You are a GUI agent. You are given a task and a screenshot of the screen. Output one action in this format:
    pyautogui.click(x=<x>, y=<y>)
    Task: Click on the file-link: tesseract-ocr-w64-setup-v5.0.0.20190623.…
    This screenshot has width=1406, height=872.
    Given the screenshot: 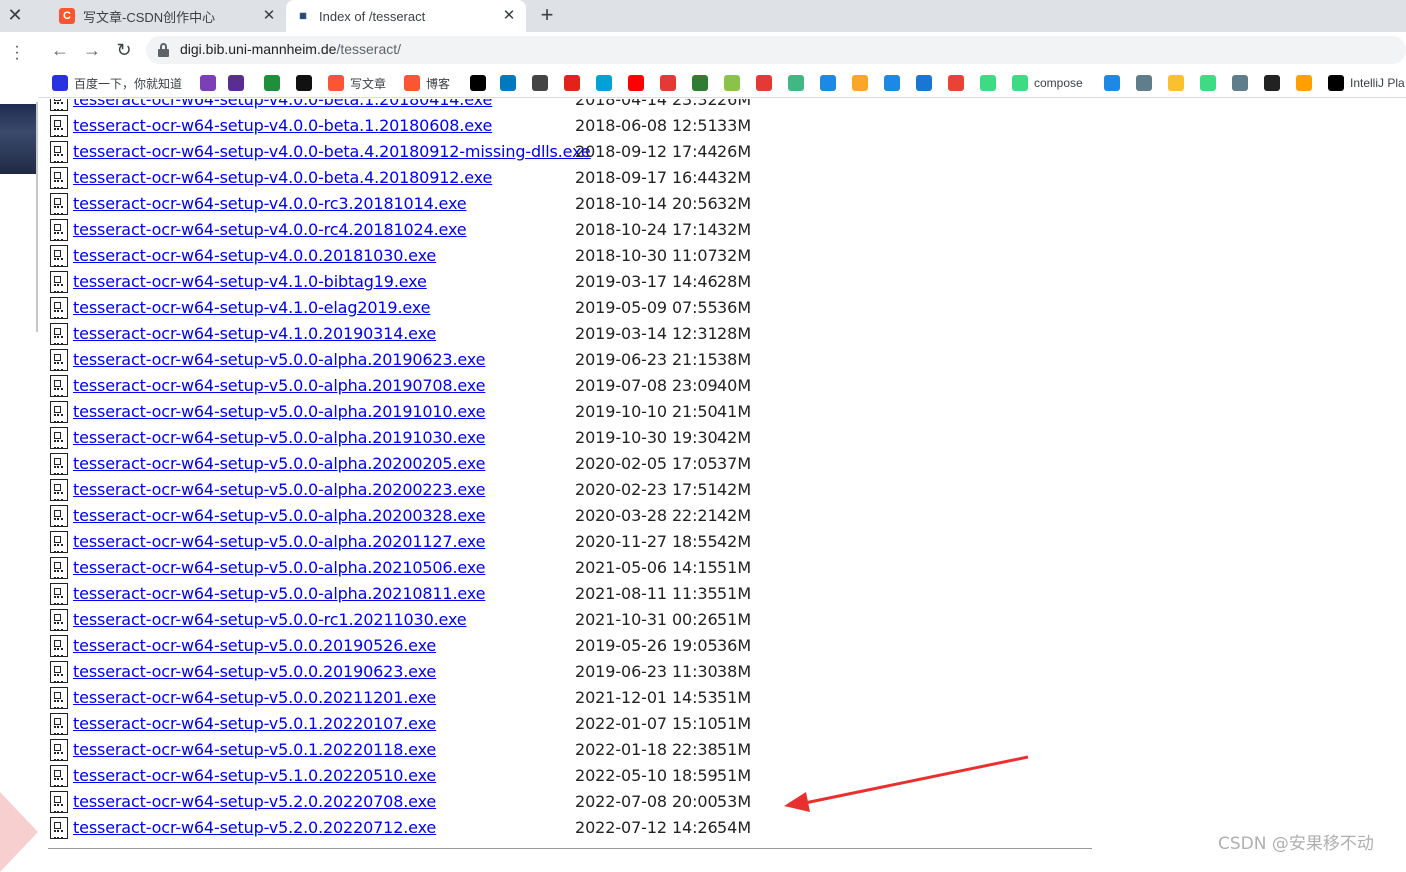 What is the action you would take?
    pyautogui.click(x=254, y=671)
    